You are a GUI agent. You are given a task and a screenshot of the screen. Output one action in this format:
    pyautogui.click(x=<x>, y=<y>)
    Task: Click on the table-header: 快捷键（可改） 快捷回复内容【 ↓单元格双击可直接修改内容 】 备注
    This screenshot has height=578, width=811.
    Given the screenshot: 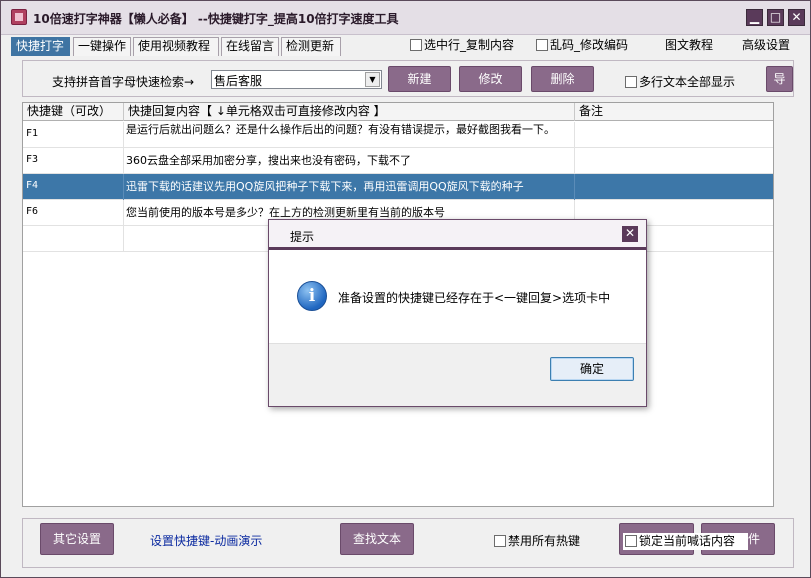 What is the action you would take?
    pyautogui.click(x=398, y=112)
    